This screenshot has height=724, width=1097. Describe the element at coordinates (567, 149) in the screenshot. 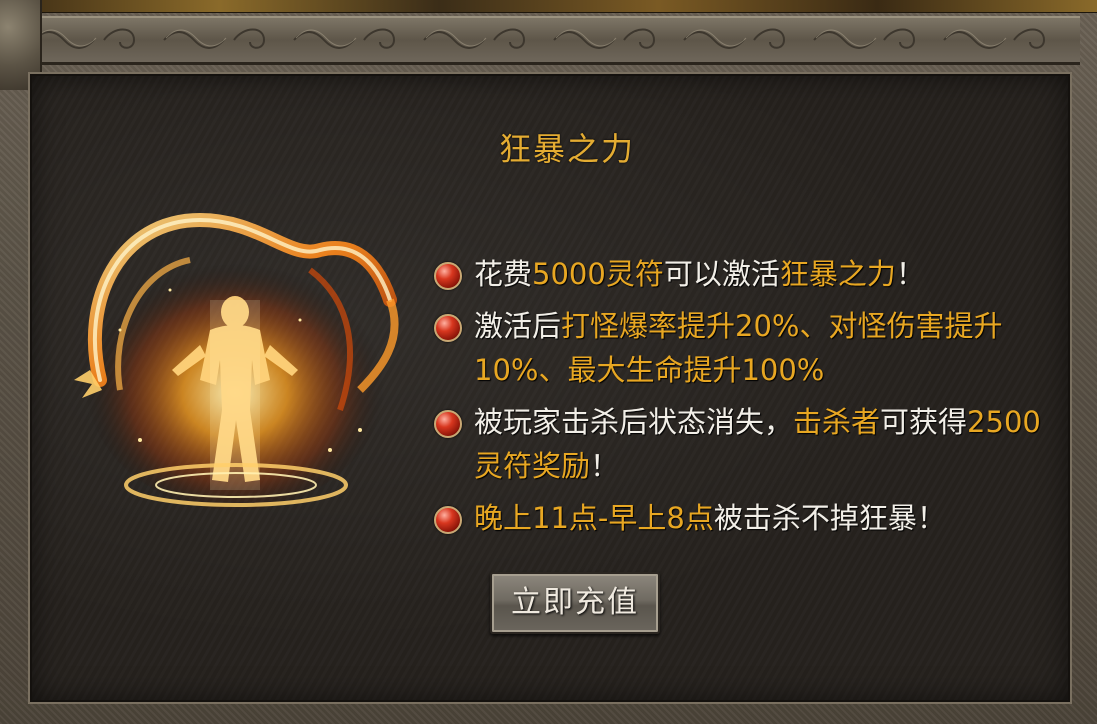

I see `panel-title: 狂暴之力` at that location.